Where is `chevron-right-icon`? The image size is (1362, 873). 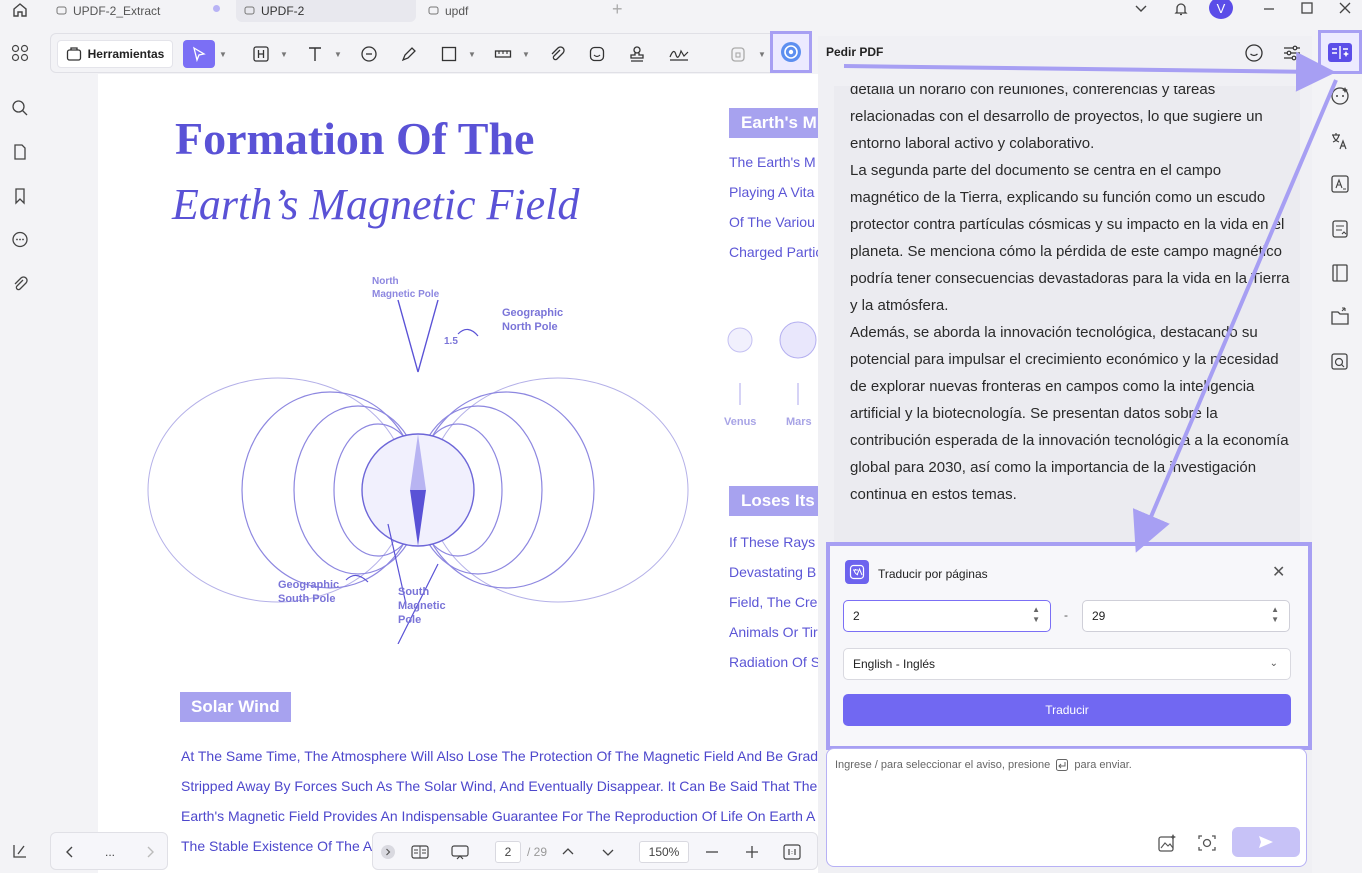
chevron-right-icon is located at coordinates (150, 852).